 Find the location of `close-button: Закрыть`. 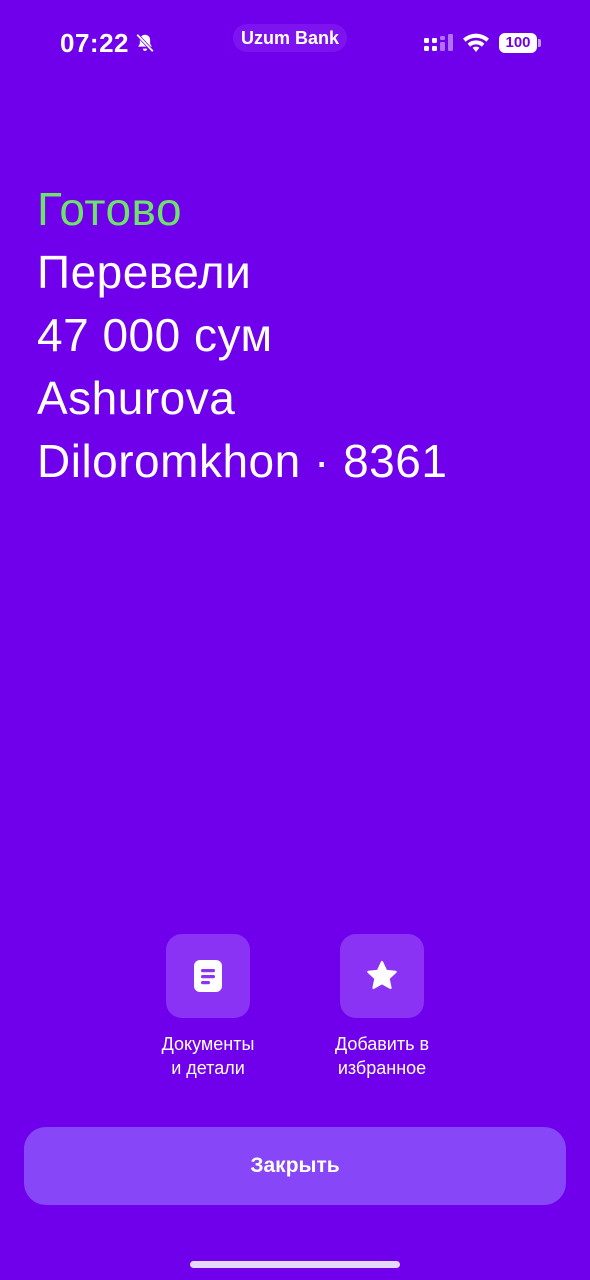

close-button: Закрыть is located at coordinates (295, 1166).